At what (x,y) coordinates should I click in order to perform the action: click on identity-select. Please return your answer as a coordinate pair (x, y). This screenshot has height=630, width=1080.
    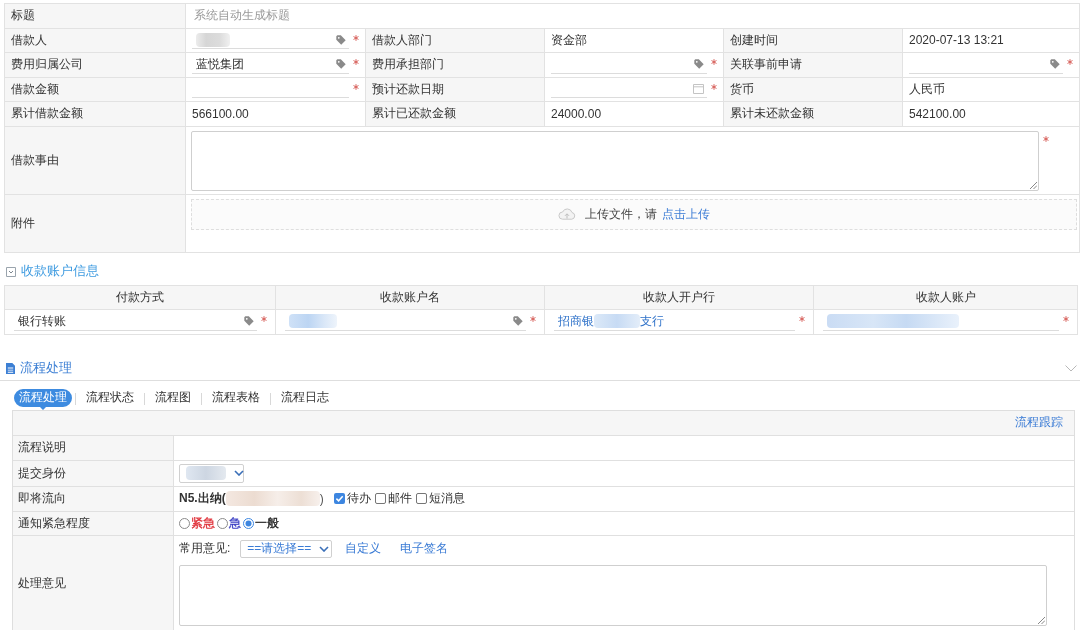
    Looking at the image, I should click on (211, 473).